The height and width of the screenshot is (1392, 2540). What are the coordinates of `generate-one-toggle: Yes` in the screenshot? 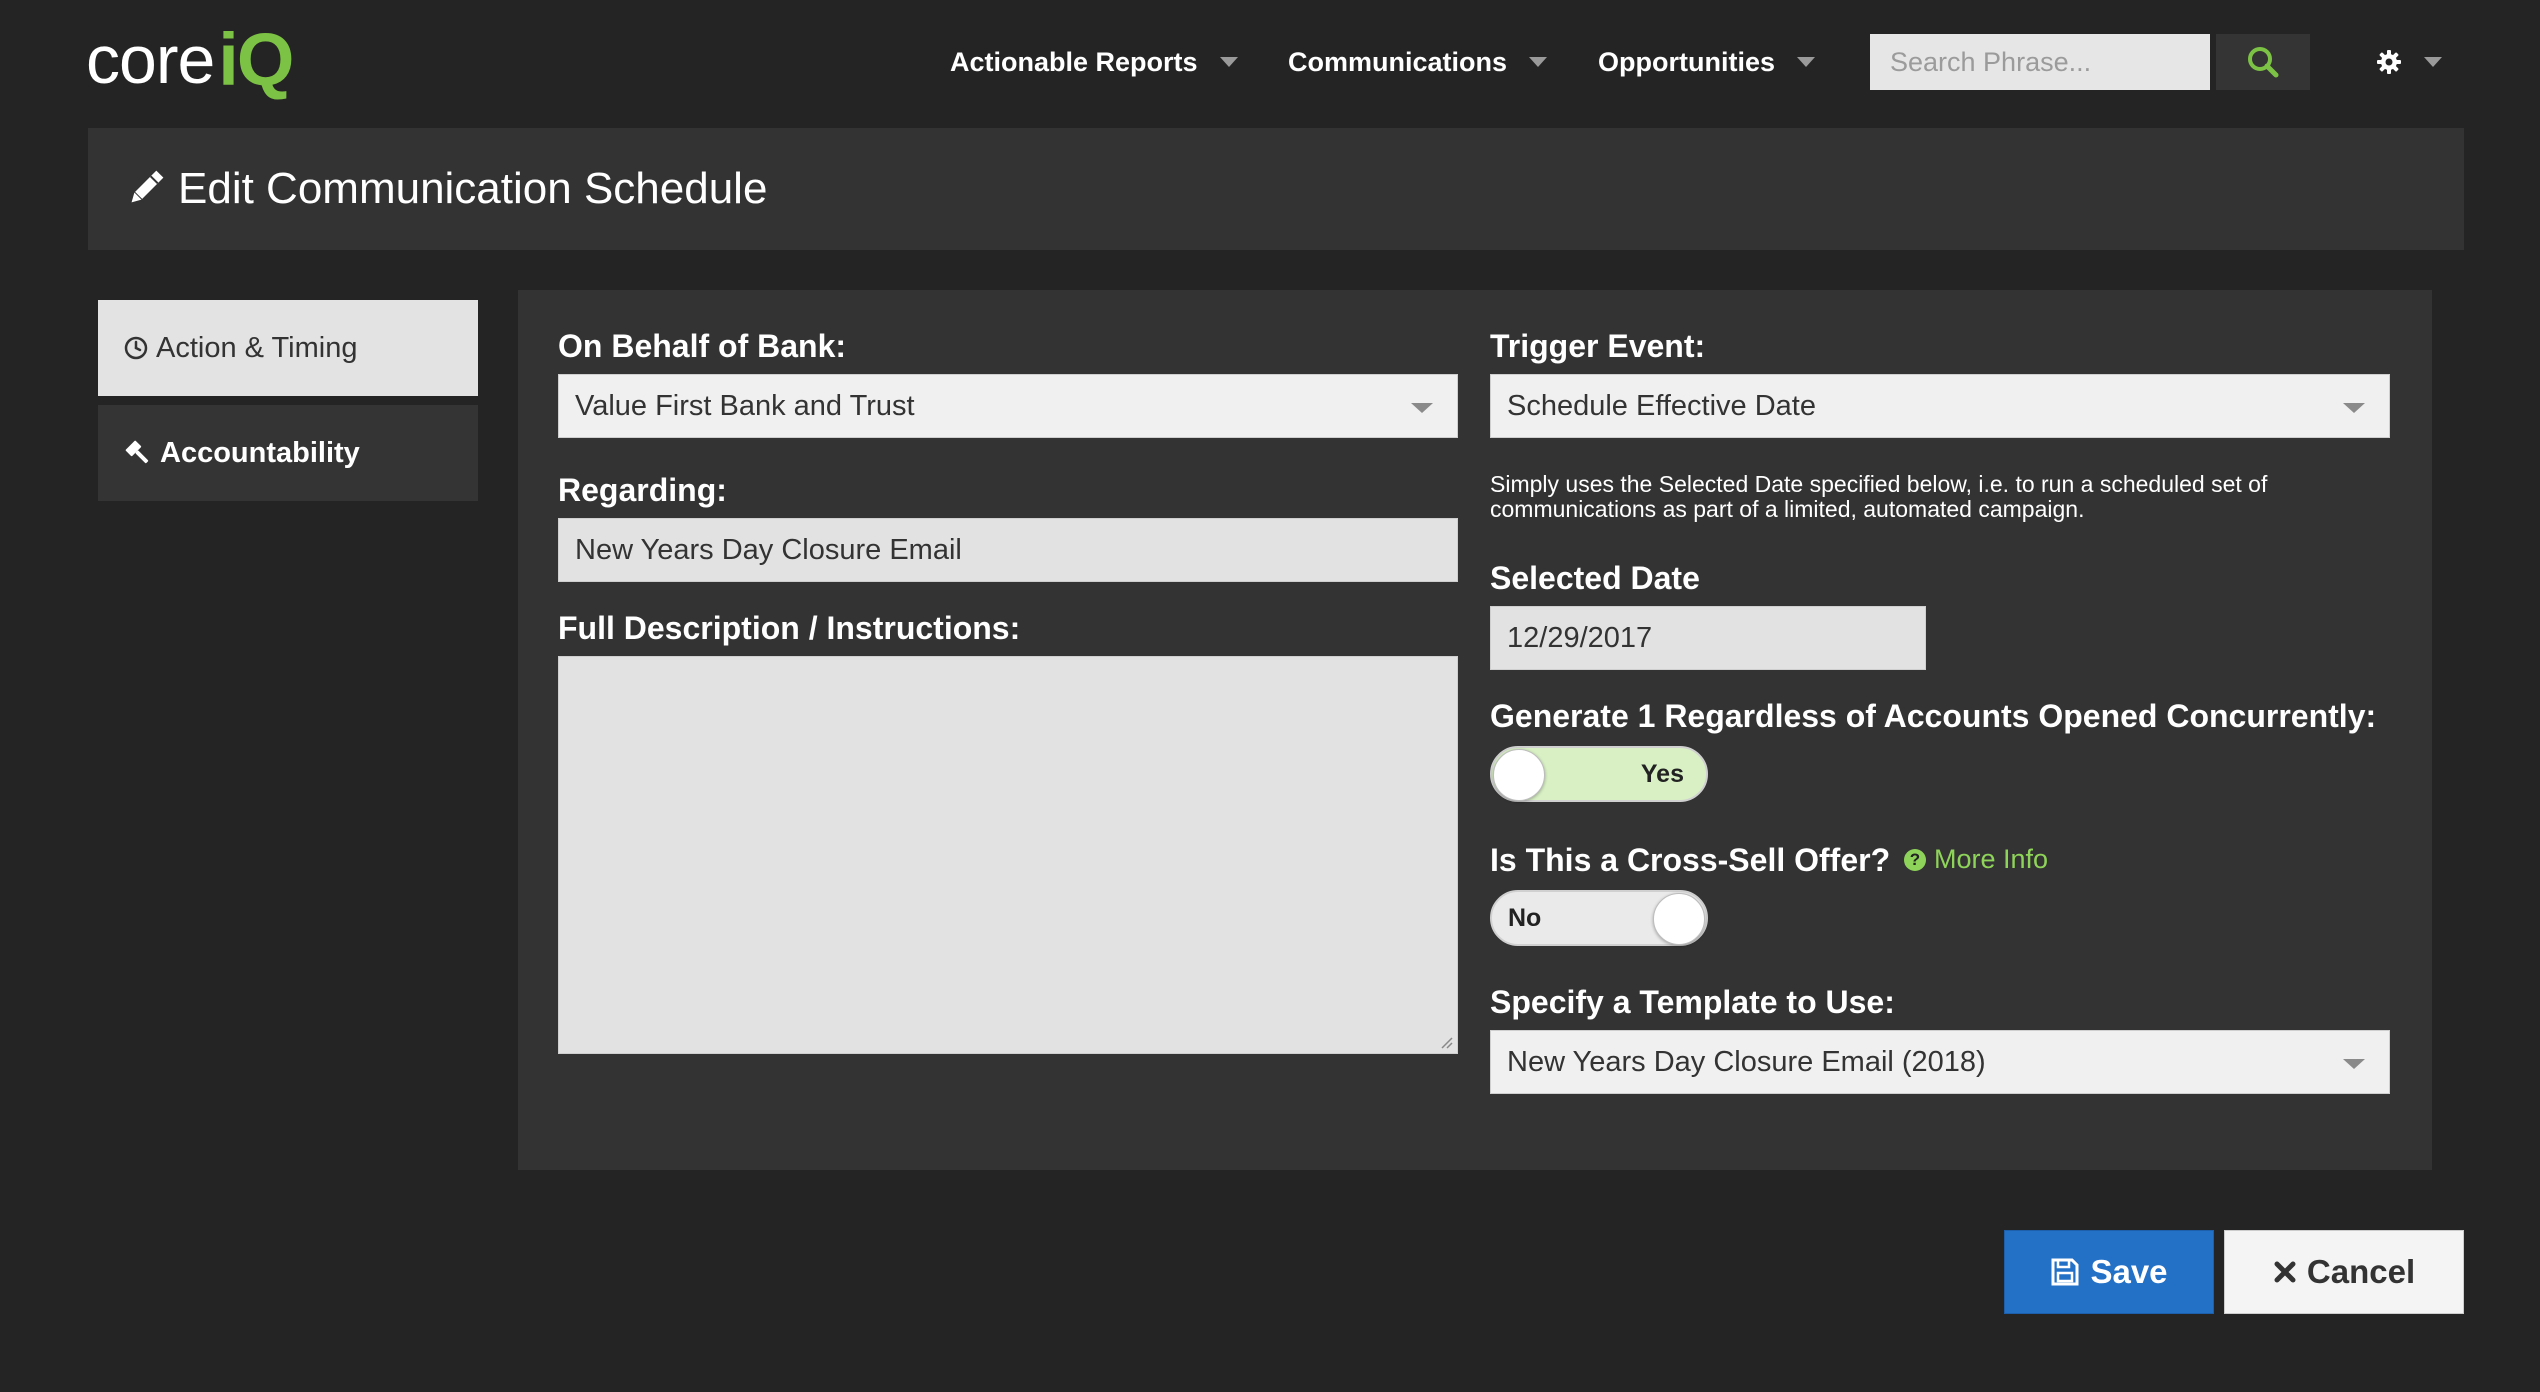 It's located at (1599, 774).